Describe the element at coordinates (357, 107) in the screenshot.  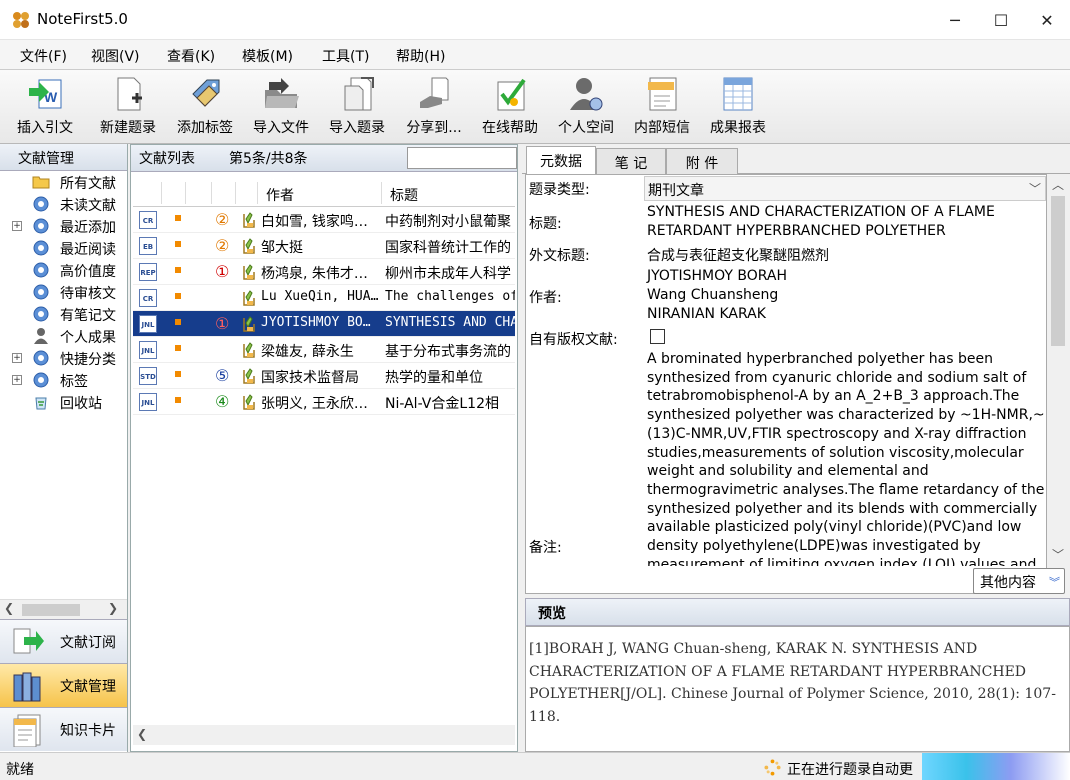
I see `import-record-button: 导入题录` at that location.